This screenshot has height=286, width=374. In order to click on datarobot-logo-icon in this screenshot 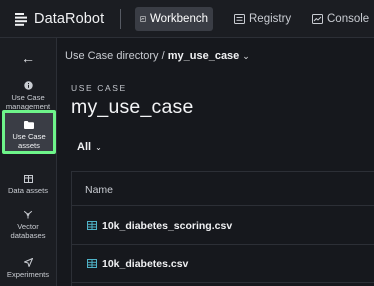, I will do `click(21, 19)`.